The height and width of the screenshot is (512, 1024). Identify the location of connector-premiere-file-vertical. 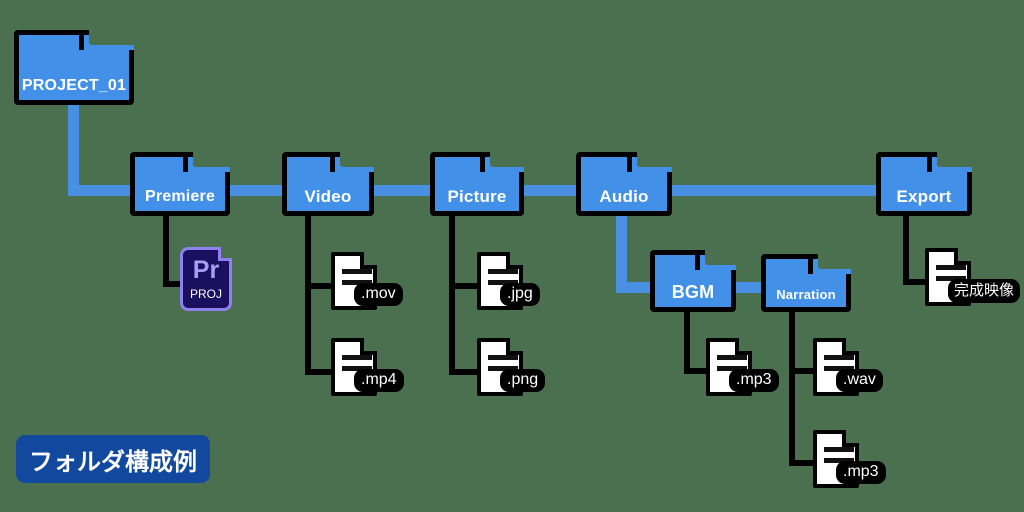
(166, 251).